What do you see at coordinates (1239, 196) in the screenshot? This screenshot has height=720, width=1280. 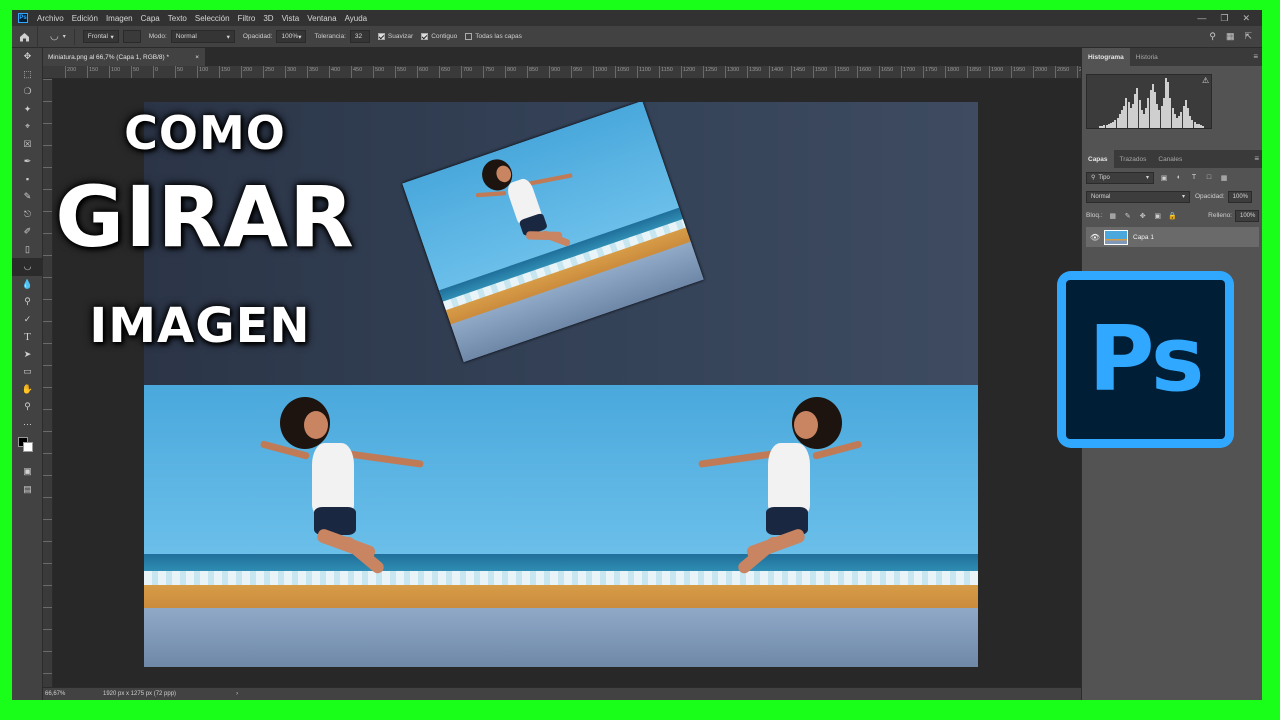 I see `layer-opacity-input: 100%` at bounding box center [1239, 196].